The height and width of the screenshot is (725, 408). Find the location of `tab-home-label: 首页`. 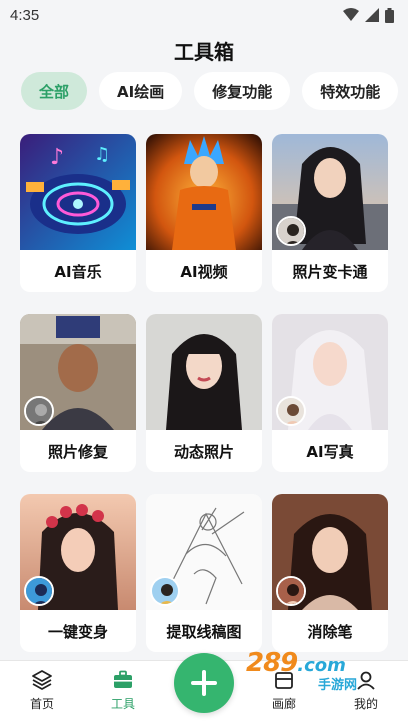

tab-home-label: 首页 is located at coordinates (41, 704).